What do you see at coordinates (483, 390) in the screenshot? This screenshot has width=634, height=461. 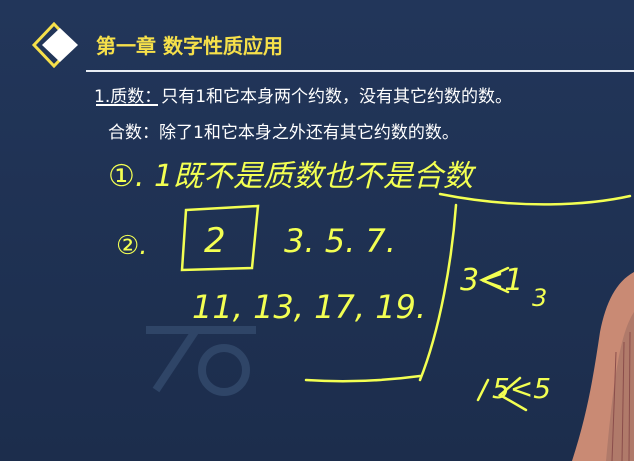 I see `ink-stroke-a` at bounding box center [483, 390].